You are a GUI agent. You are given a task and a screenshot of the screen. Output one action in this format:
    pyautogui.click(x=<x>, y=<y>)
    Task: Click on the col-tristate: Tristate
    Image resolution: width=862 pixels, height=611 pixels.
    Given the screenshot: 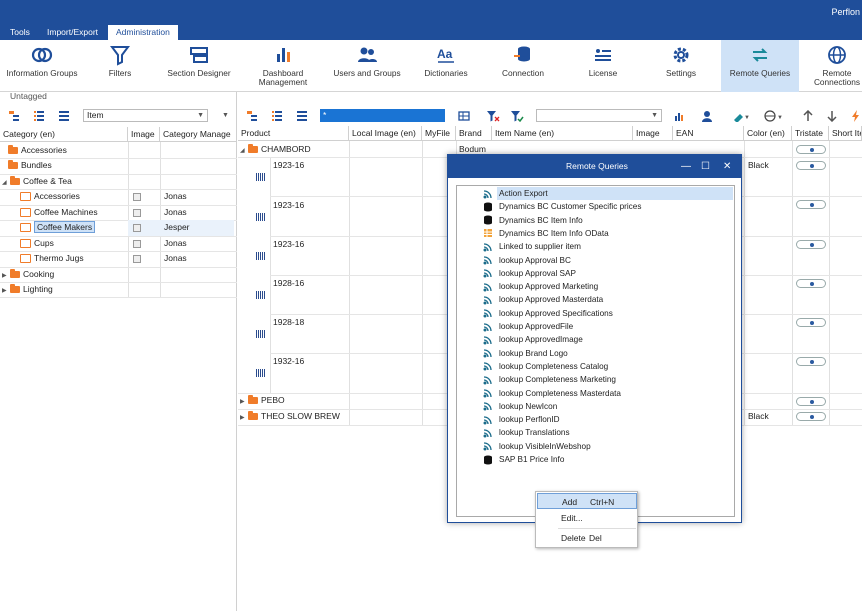 What is the action you would take?
    pyautogui.click(x=810, y=133)
    